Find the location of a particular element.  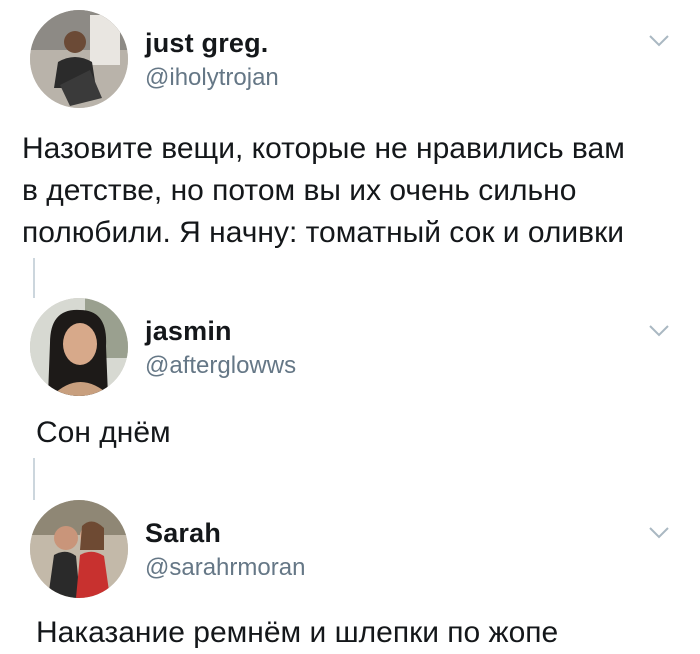

author-name: jasmin is located at coordinates (188, 331).